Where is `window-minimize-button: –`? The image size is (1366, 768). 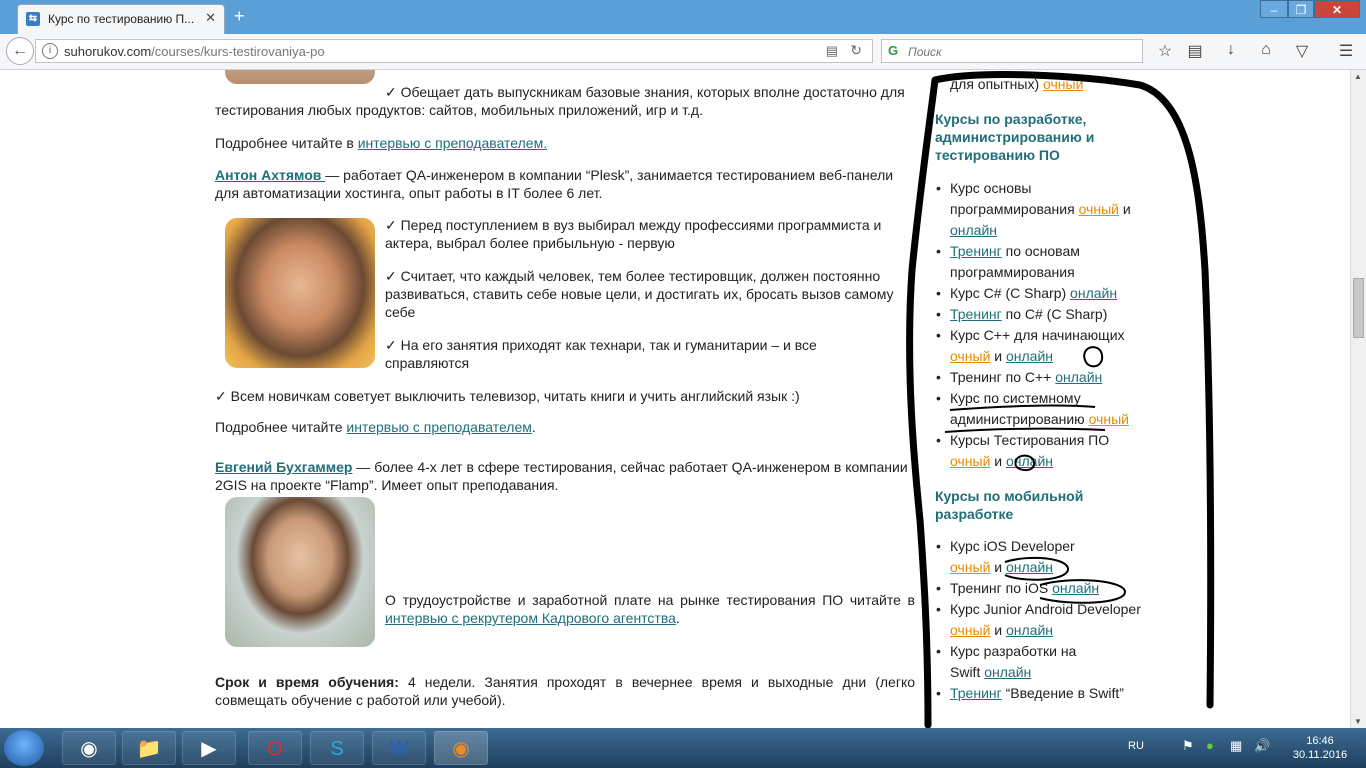
window-minimize-button: – is located at coordinates (1274, 9).